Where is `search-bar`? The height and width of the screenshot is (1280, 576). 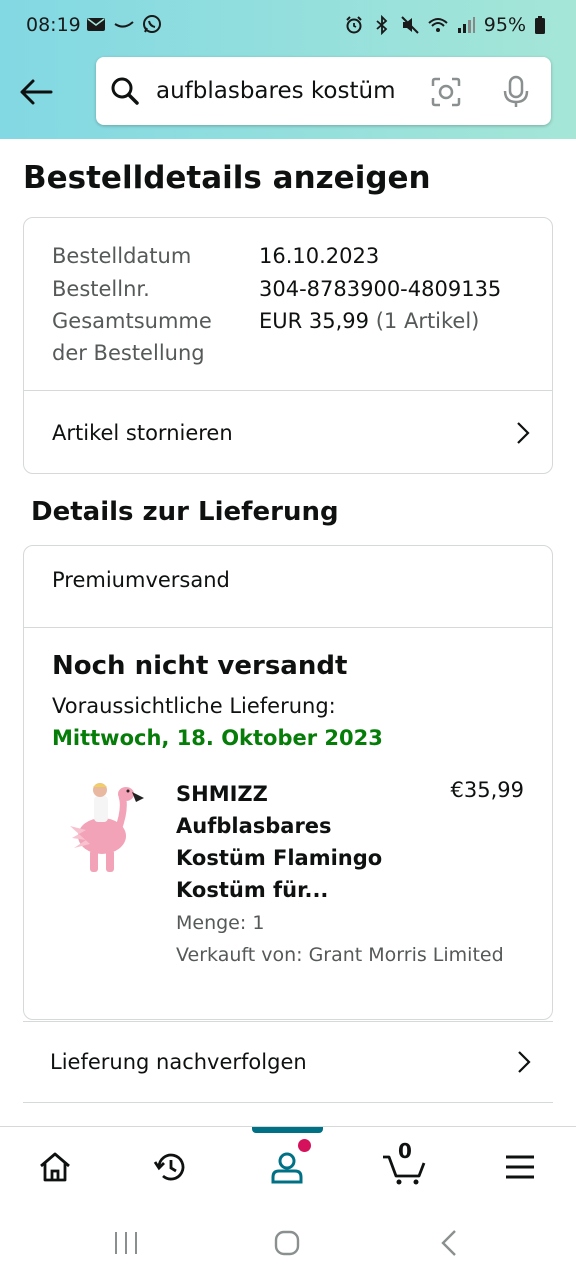 search-bar is located at coordinates (323, 91).